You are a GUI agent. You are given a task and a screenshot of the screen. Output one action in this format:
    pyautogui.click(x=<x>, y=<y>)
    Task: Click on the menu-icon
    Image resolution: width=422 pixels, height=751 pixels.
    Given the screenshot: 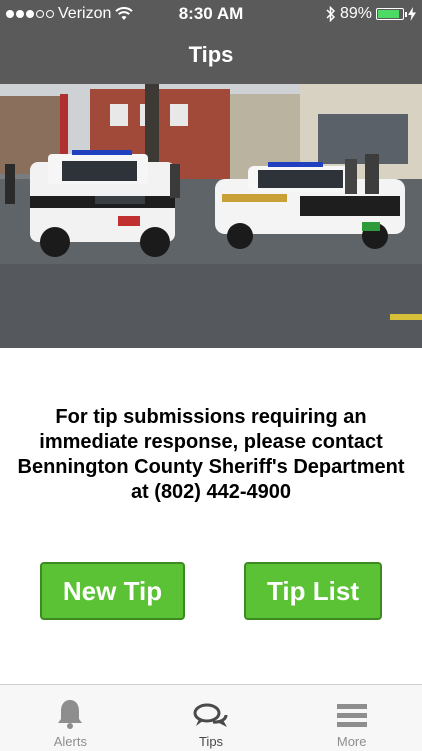 What is the action you would take?
    pyautogui.click(x=351, y=715)
    